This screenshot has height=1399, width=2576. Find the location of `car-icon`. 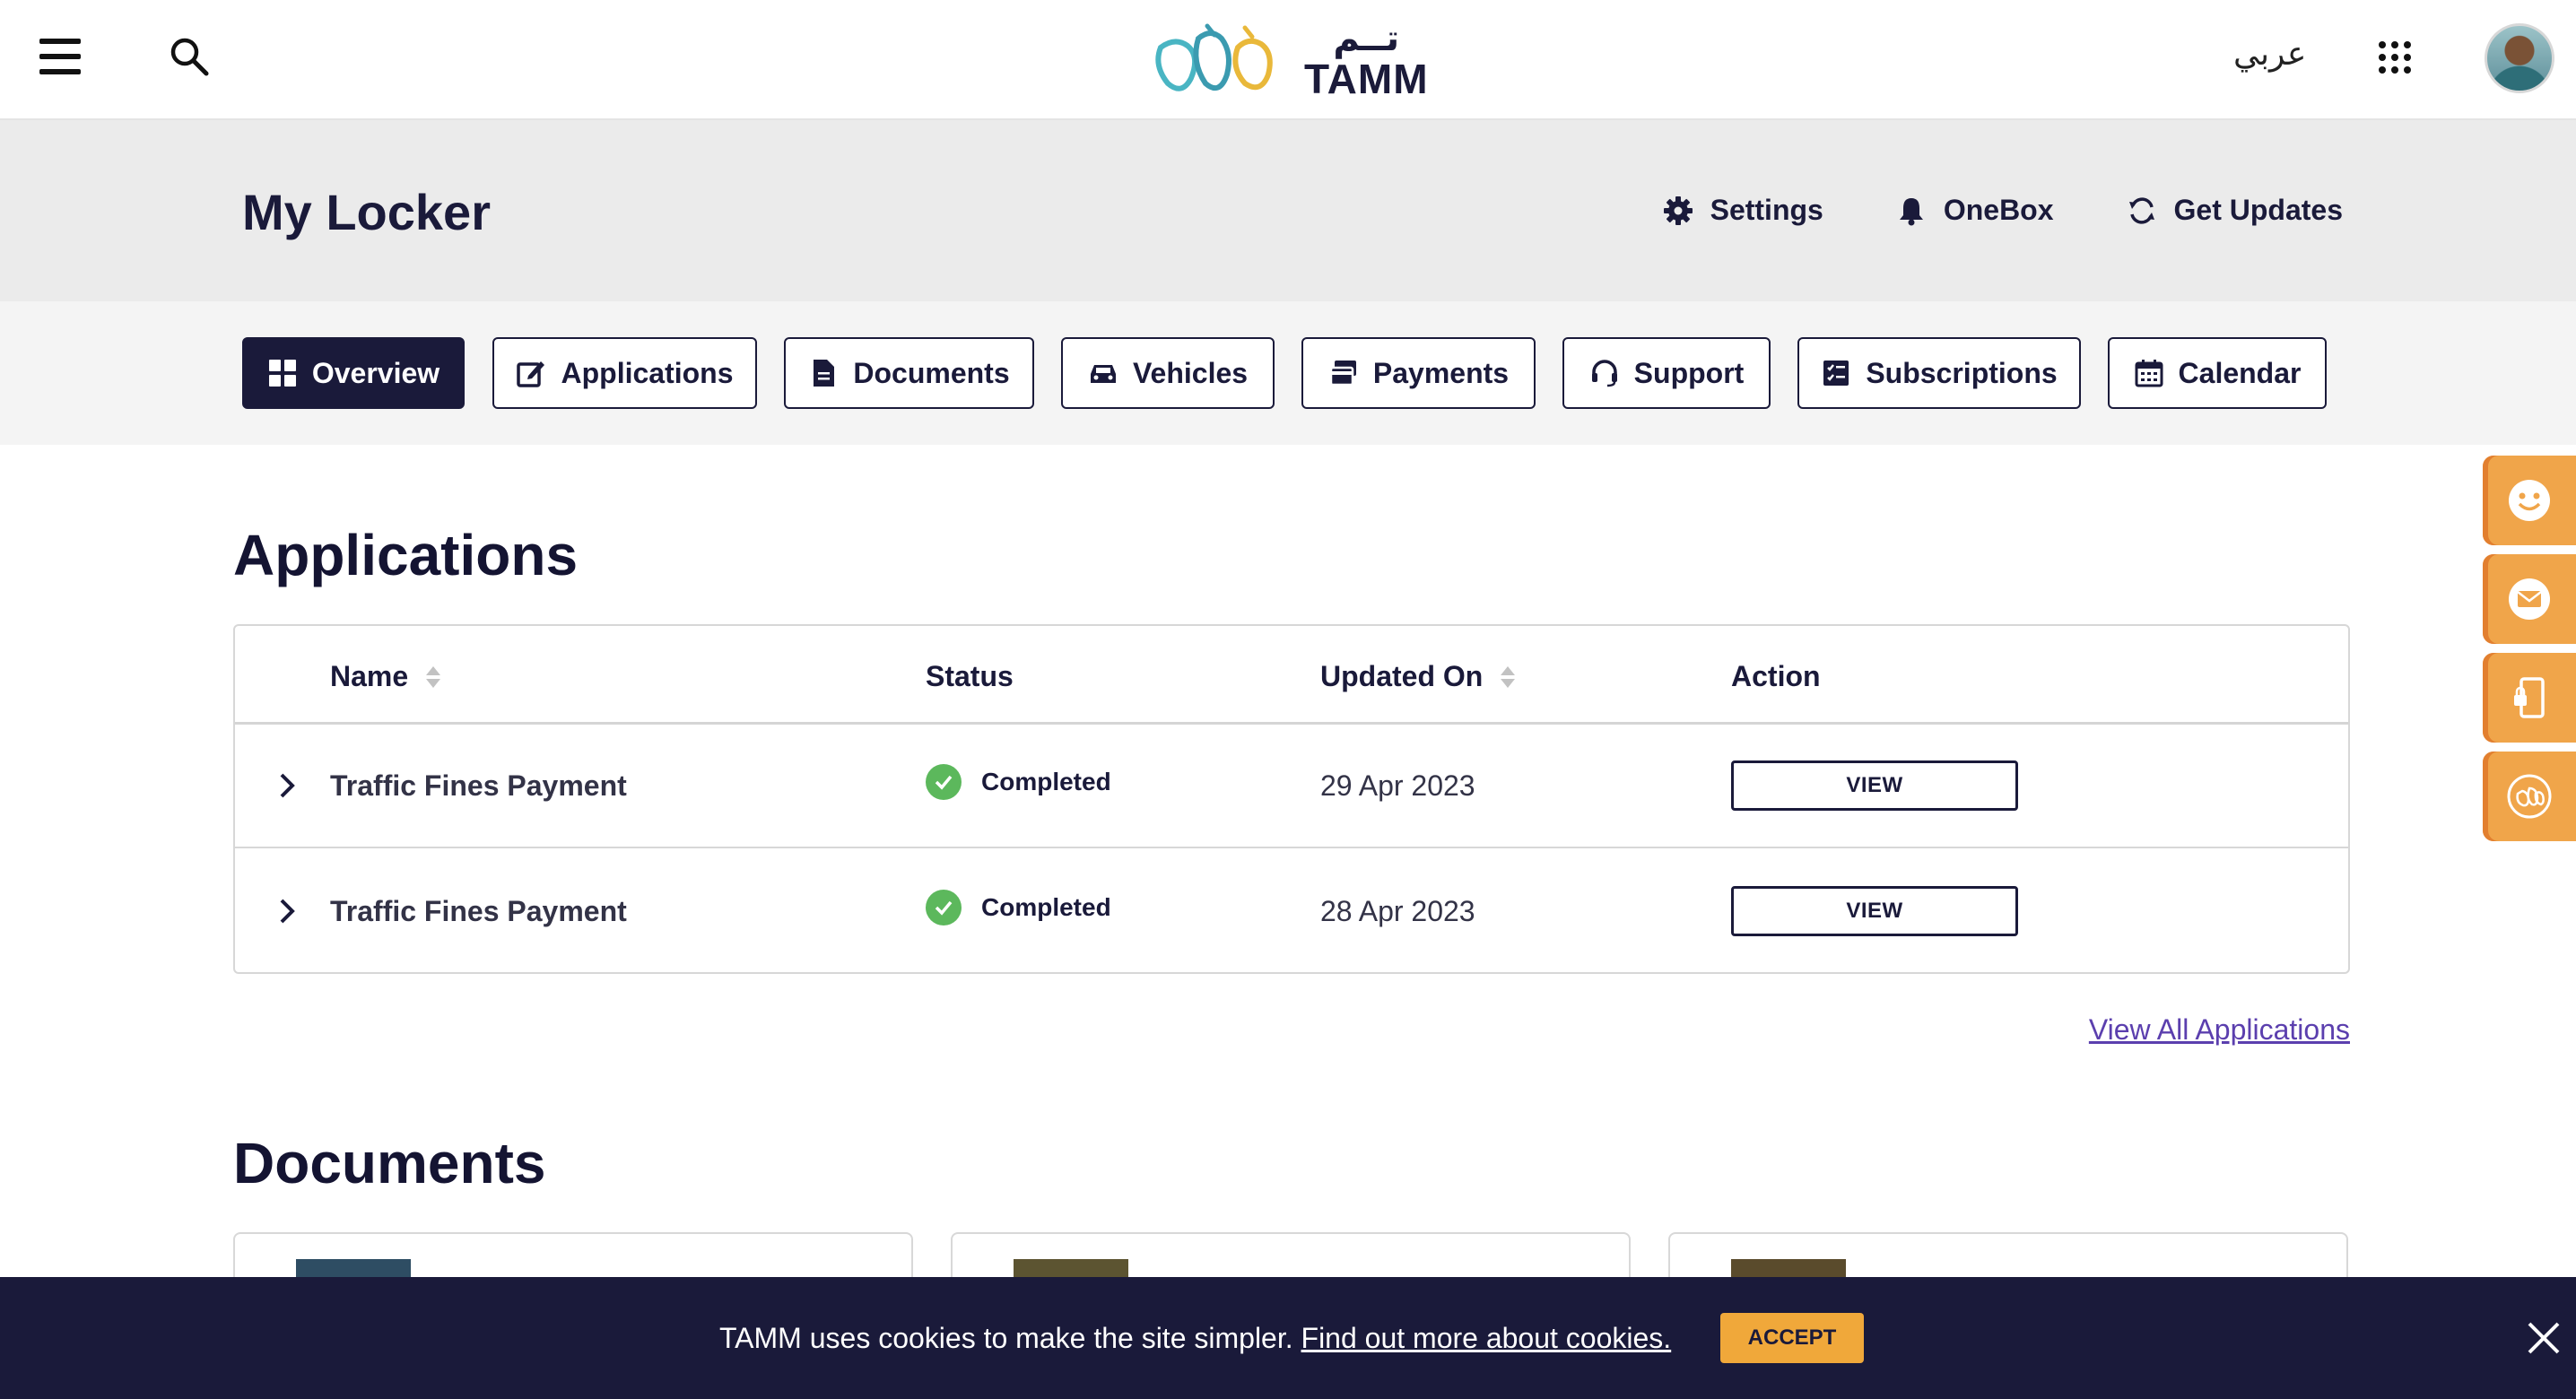

car-icon is located at coordinates (1103, 374).